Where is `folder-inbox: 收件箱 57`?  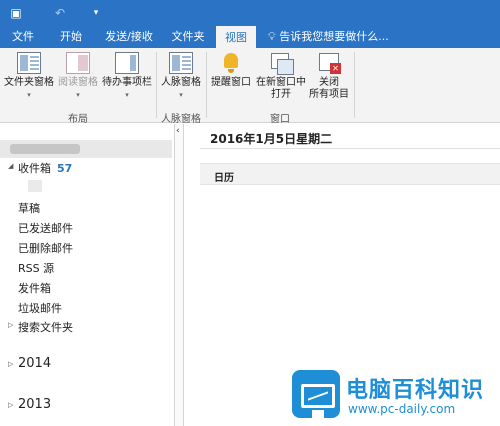 folder-inbox: 收件箱 57 is located at coordinates (45, 168).